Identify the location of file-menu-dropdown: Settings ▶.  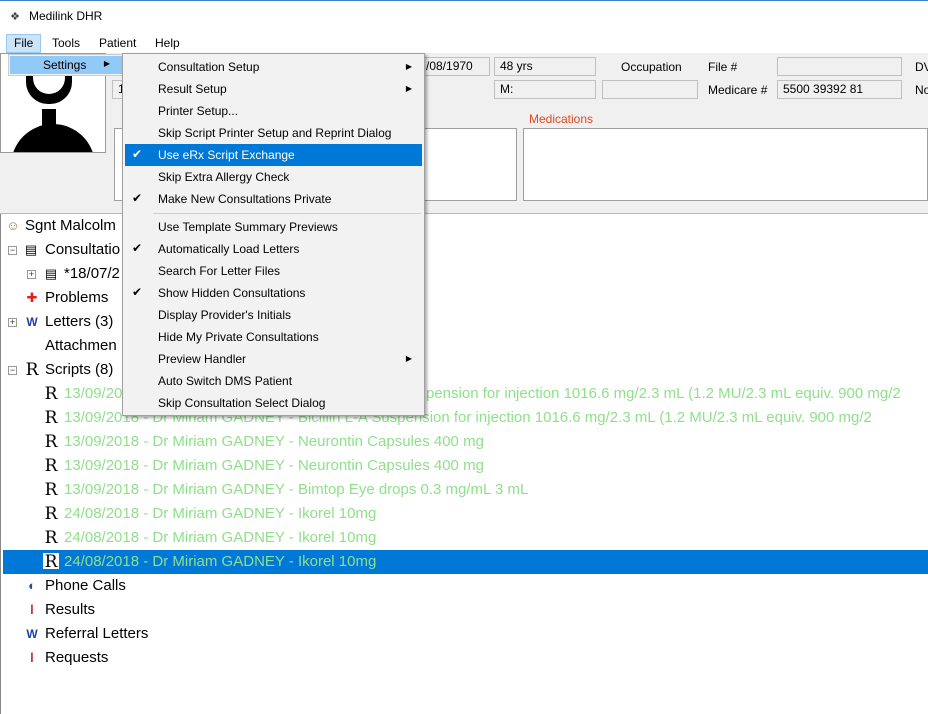
(66, 65).